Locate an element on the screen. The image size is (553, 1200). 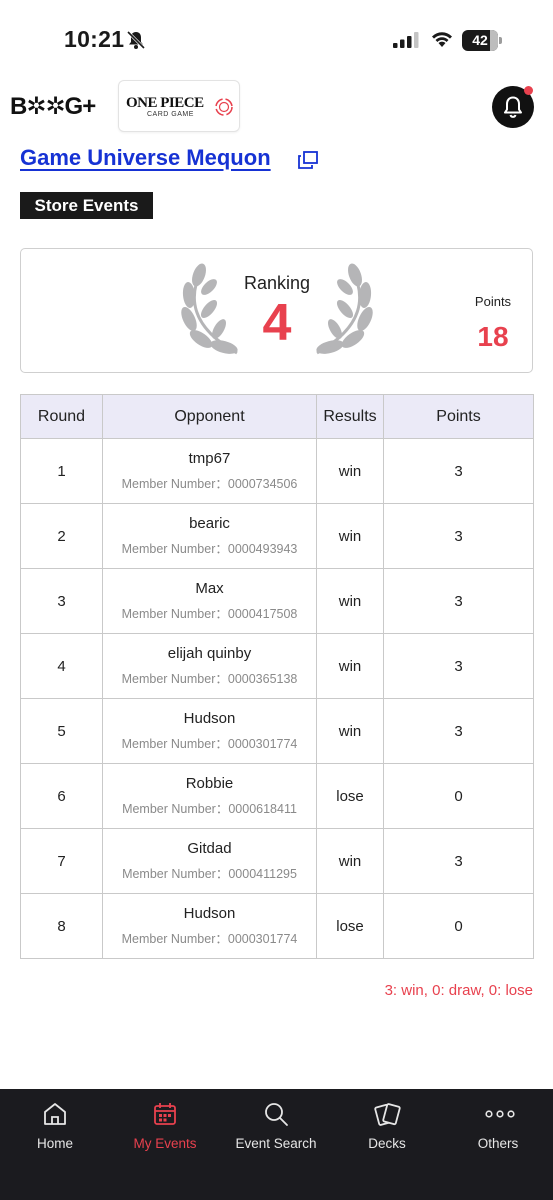
table-row: 6 Robbie Member Number：0000618411 lose 0 is located at coordinates (277, 796).